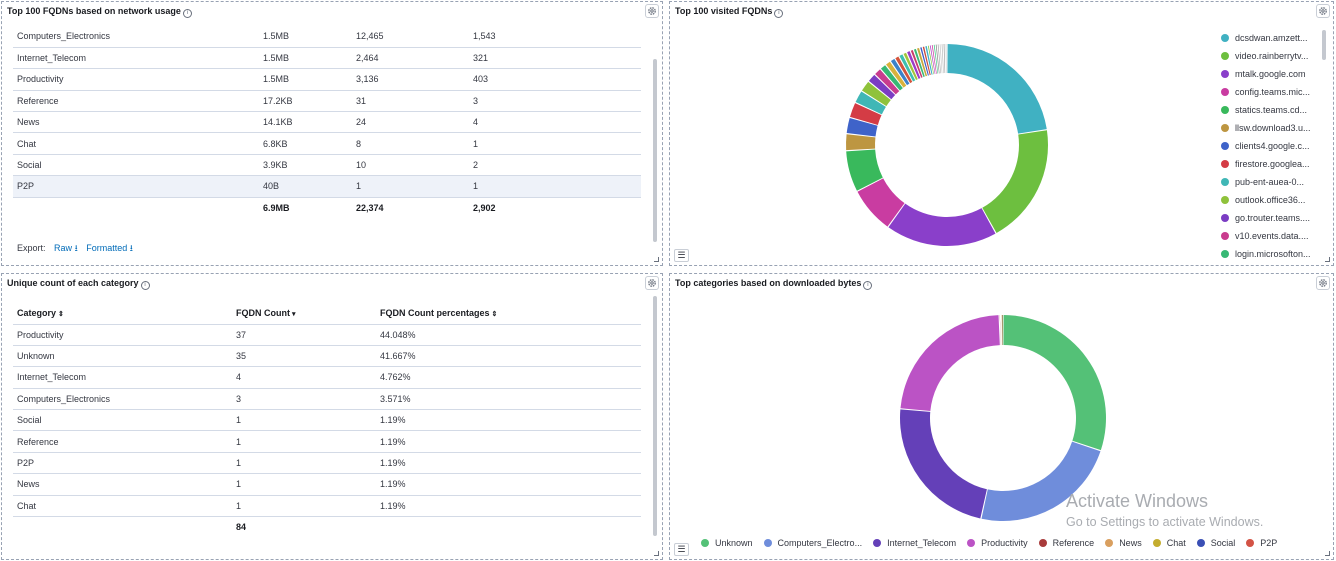 The image size is (1336, 561). What do you see at coordinates (727, 543) in the screenshot?
I see `legend-item: Unknown` at bounding box center [727, 543].